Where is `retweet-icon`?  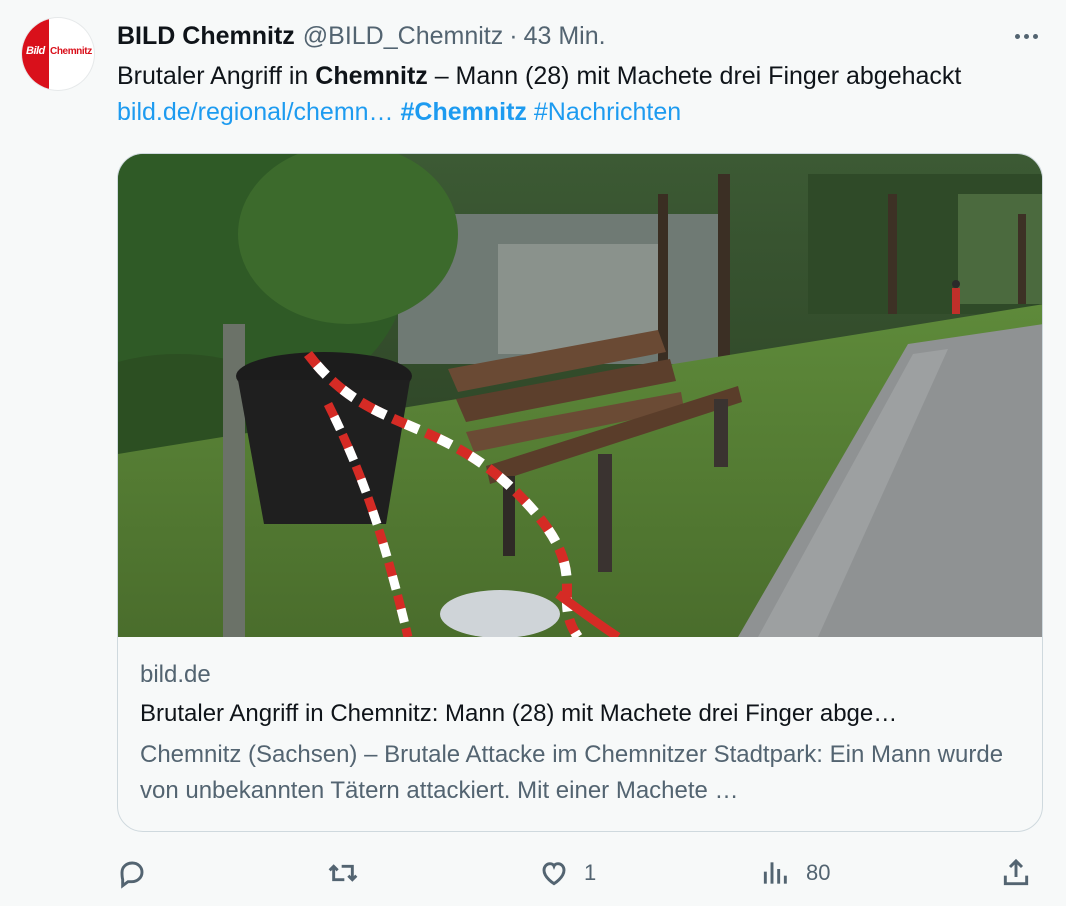 retweet-icon is located at coordinates (343, 873).